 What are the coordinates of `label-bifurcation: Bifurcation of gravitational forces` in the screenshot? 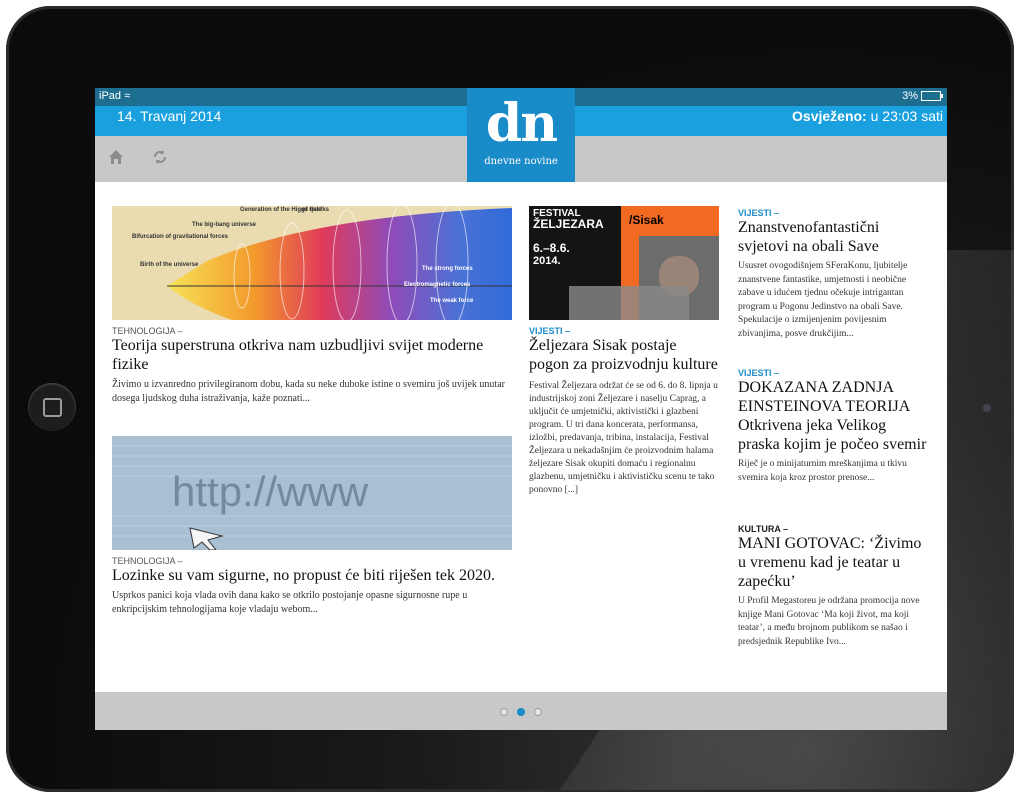 It's located at (180, 237).